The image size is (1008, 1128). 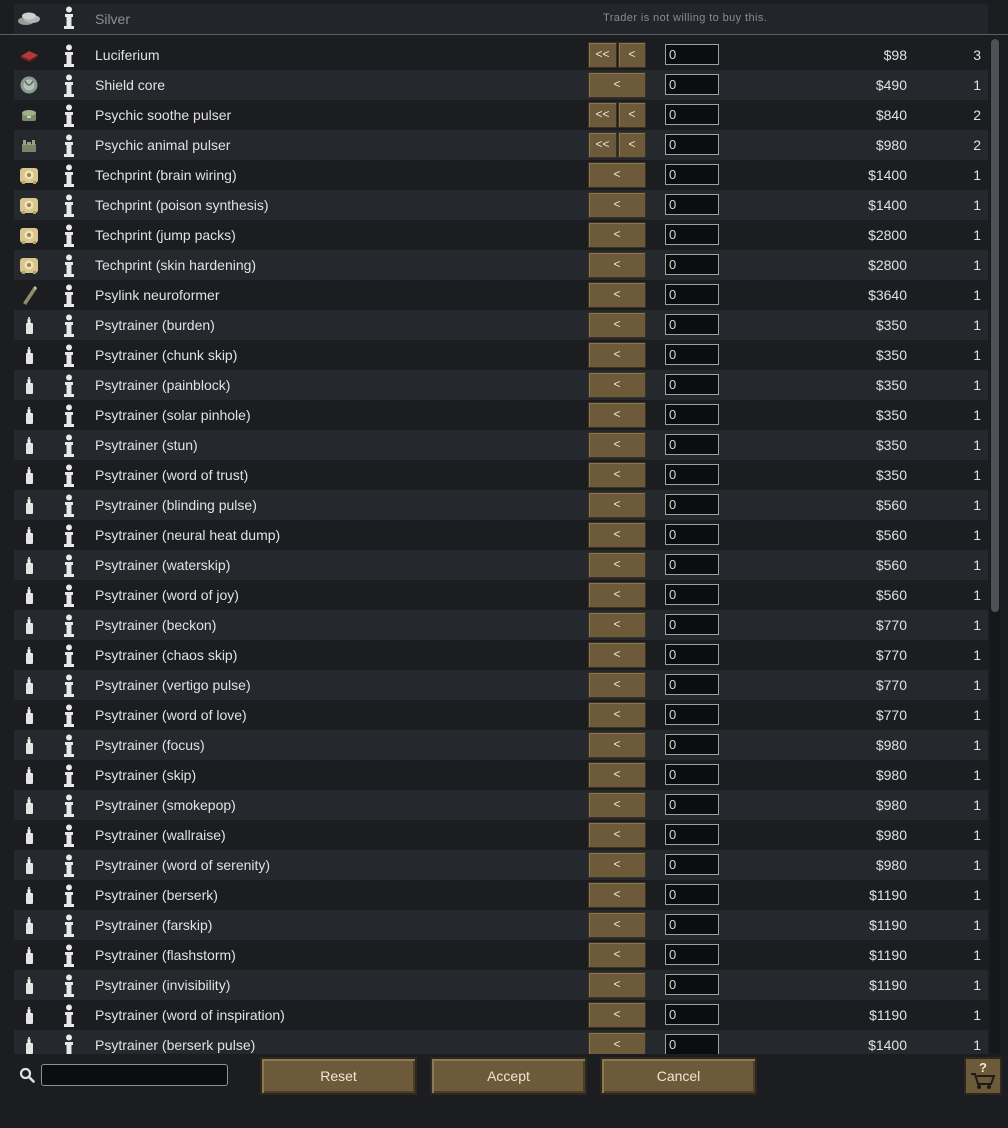 What do you see at coordinates (995, 325) in the screenshot?
I see `scrollbar-thumb` at bounding box center [995, 325].